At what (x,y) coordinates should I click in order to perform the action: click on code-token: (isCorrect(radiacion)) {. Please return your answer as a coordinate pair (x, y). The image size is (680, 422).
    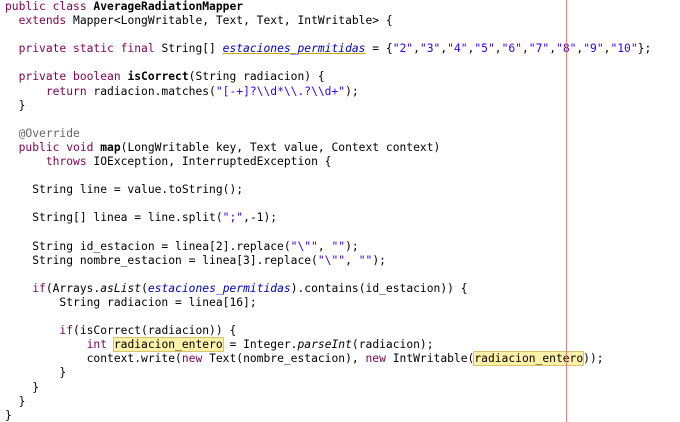
    Looking at the image, I should click on (155, 331).